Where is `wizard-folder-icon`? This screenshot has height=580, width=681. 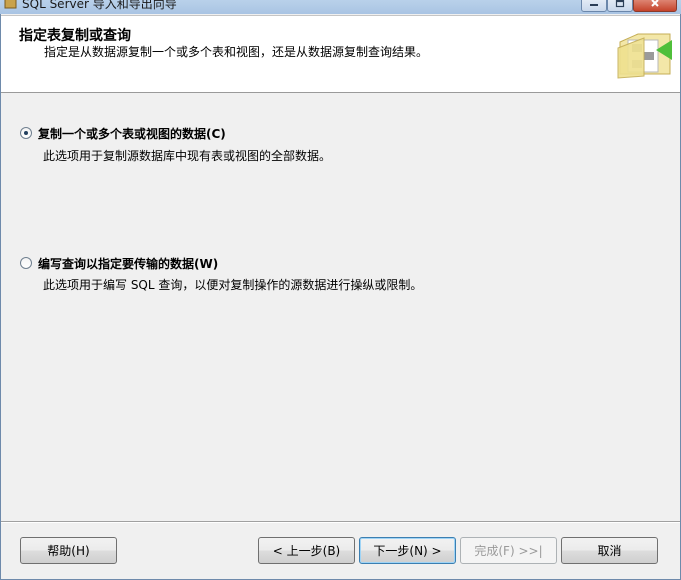 wizard-folder-icon is located at coordinates (644, 56).